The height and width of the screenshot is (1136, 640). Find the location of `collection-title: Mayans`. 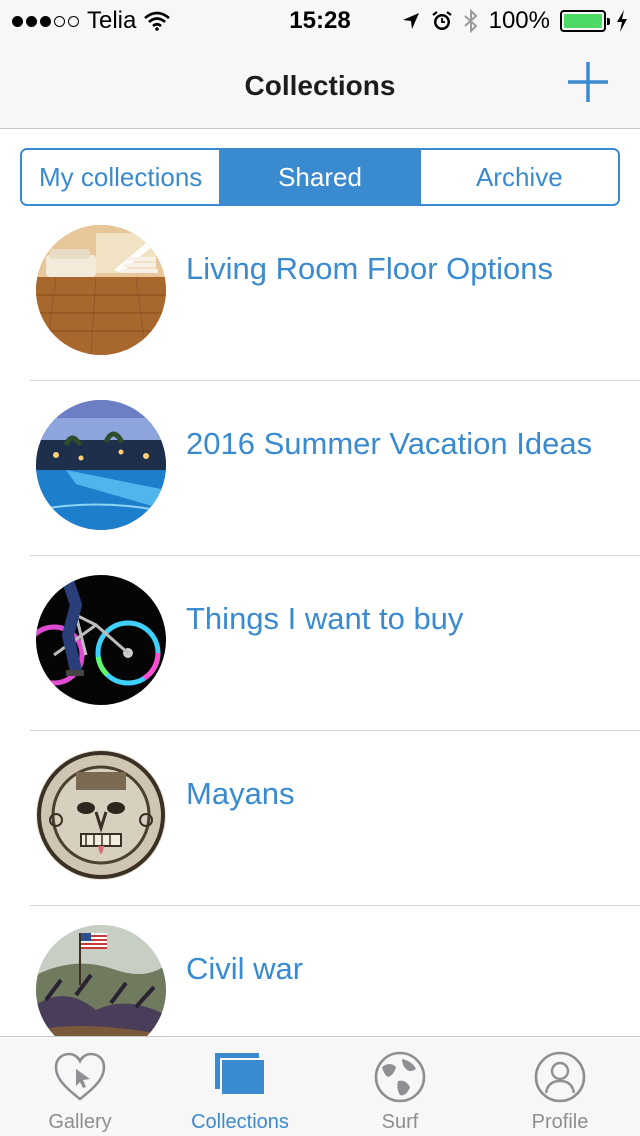

collection-title: Mayans is located at coordinates (240, 793).